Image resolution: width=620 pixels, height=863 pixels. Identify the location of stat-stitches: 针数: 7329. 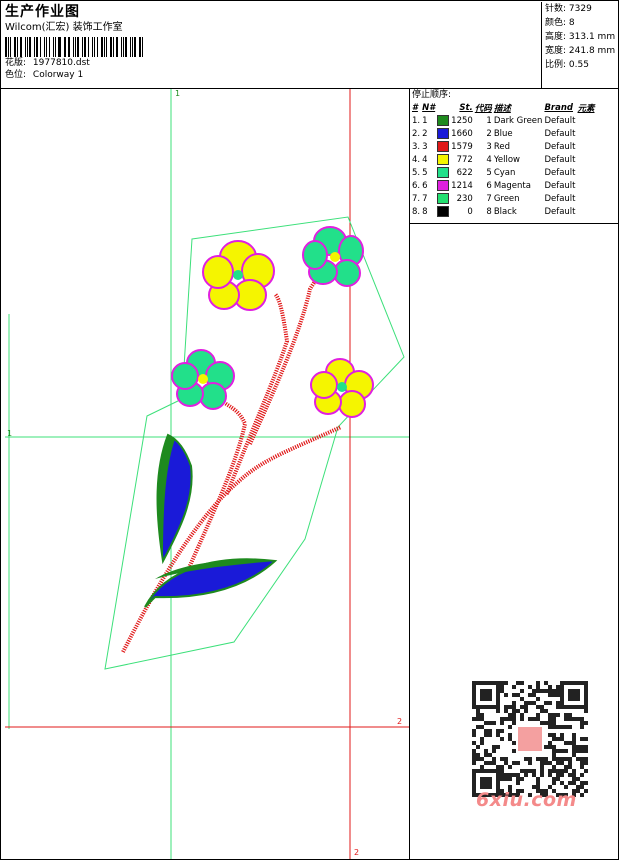
(568, 9).